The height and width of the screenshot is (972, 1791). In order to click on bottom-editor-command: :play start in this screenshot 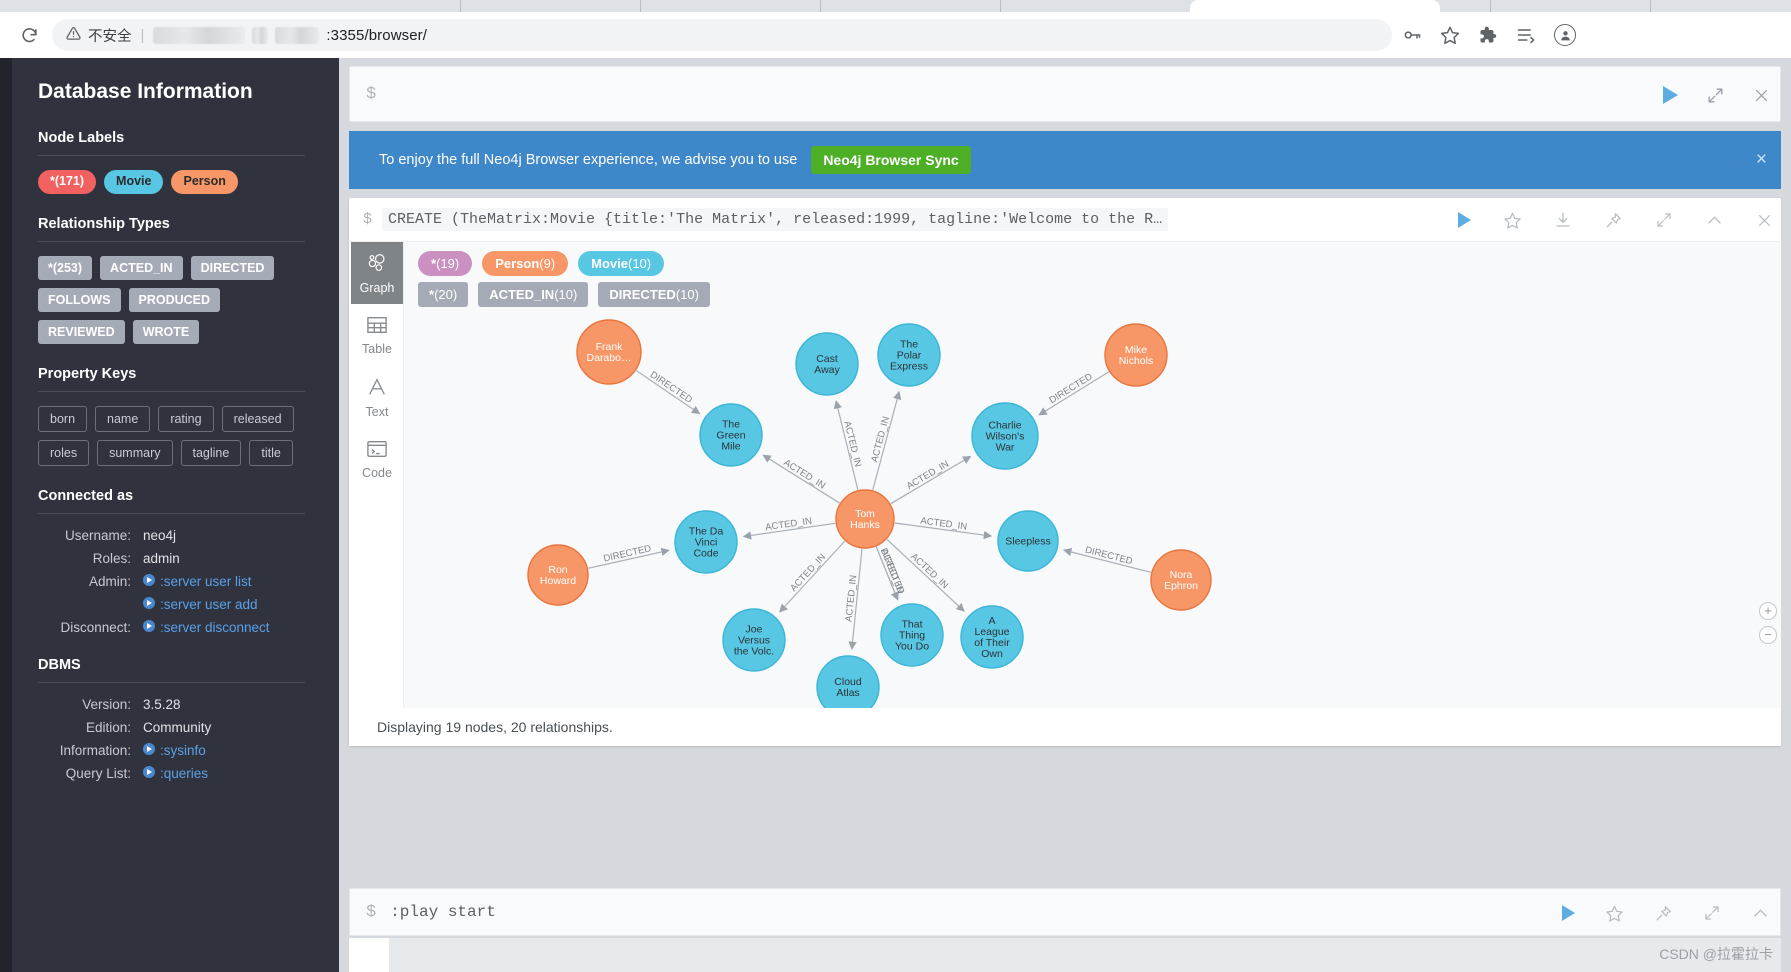, I will do `click(443, 912)`.